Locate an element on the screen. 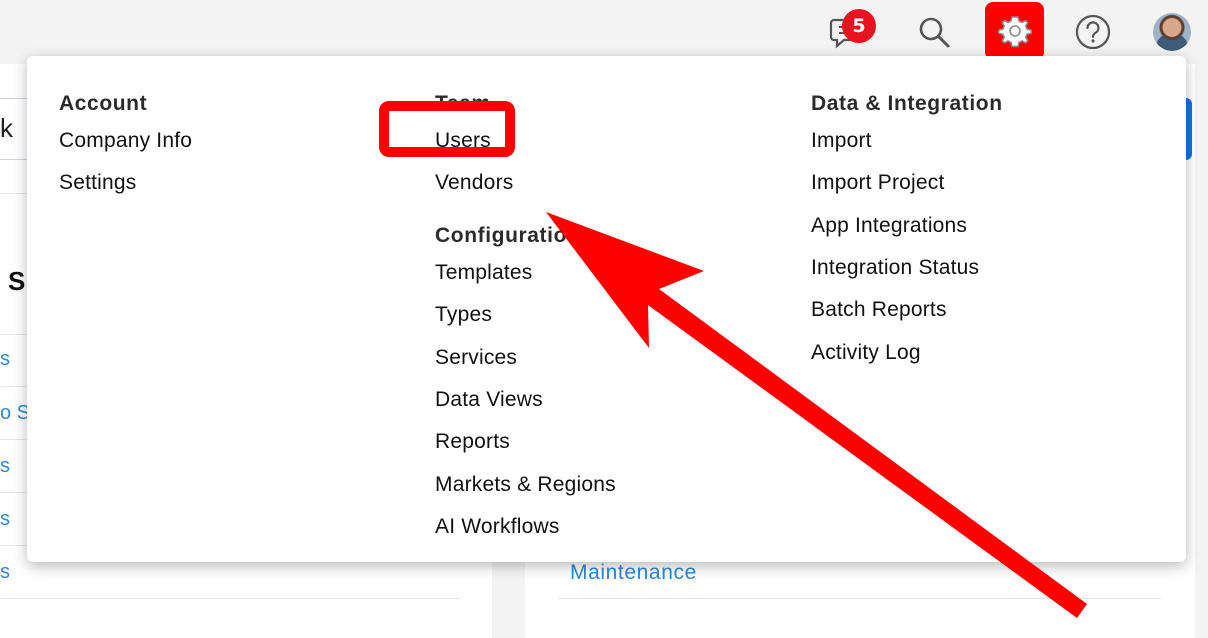 This screenshot has width=1208, height=638. menu-item-app-integrations: App Integrations is located at coordinates (889, 226).